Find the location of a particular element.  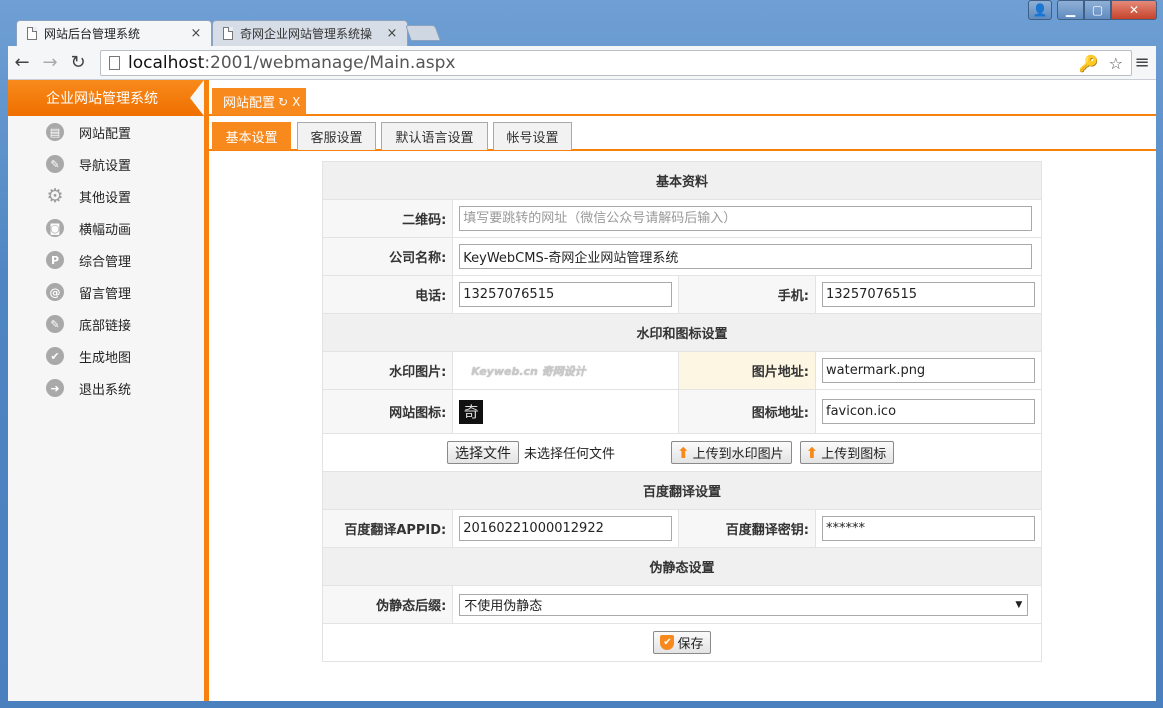

upload-arrow-icon: ⬆ is located at coordinates (812, 452).